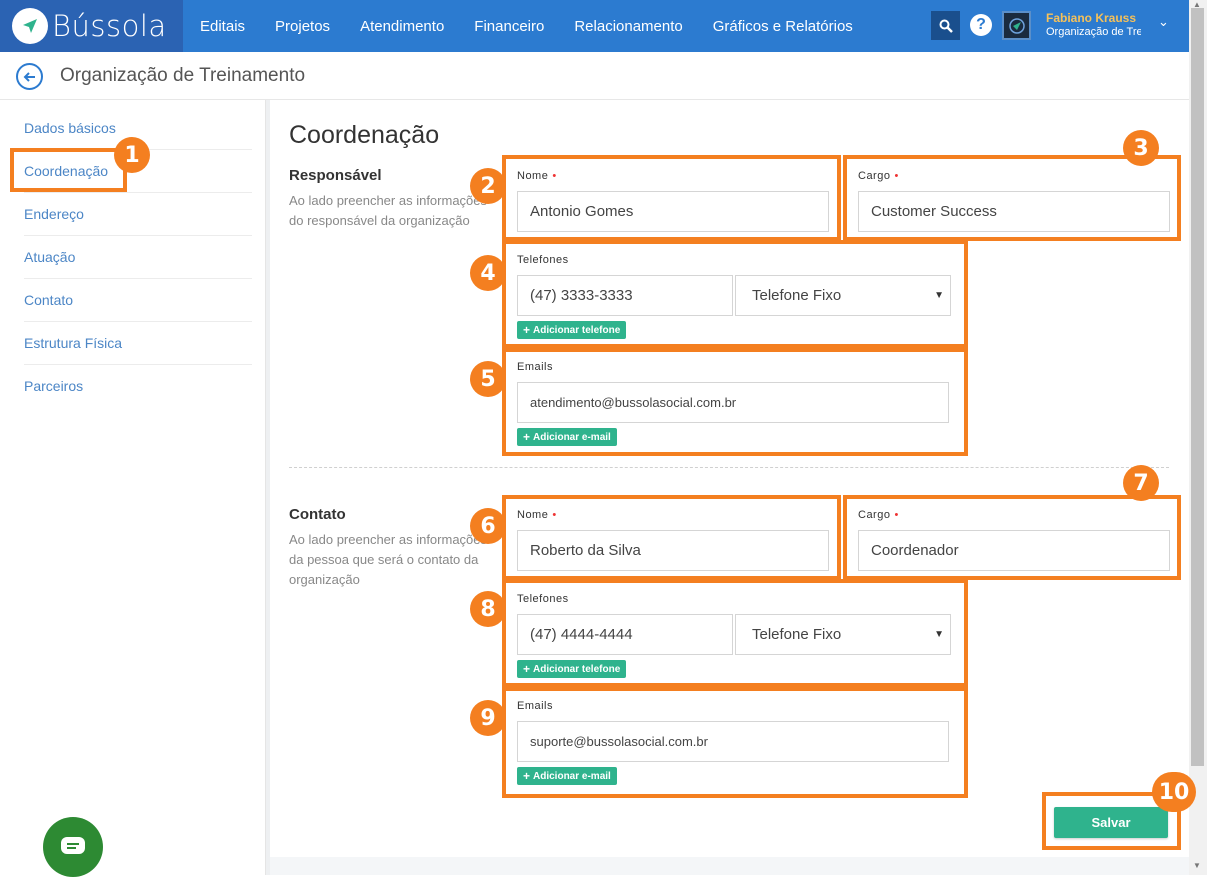  I want to click on scroll-down-icon: ▼, so click(1197, 865).